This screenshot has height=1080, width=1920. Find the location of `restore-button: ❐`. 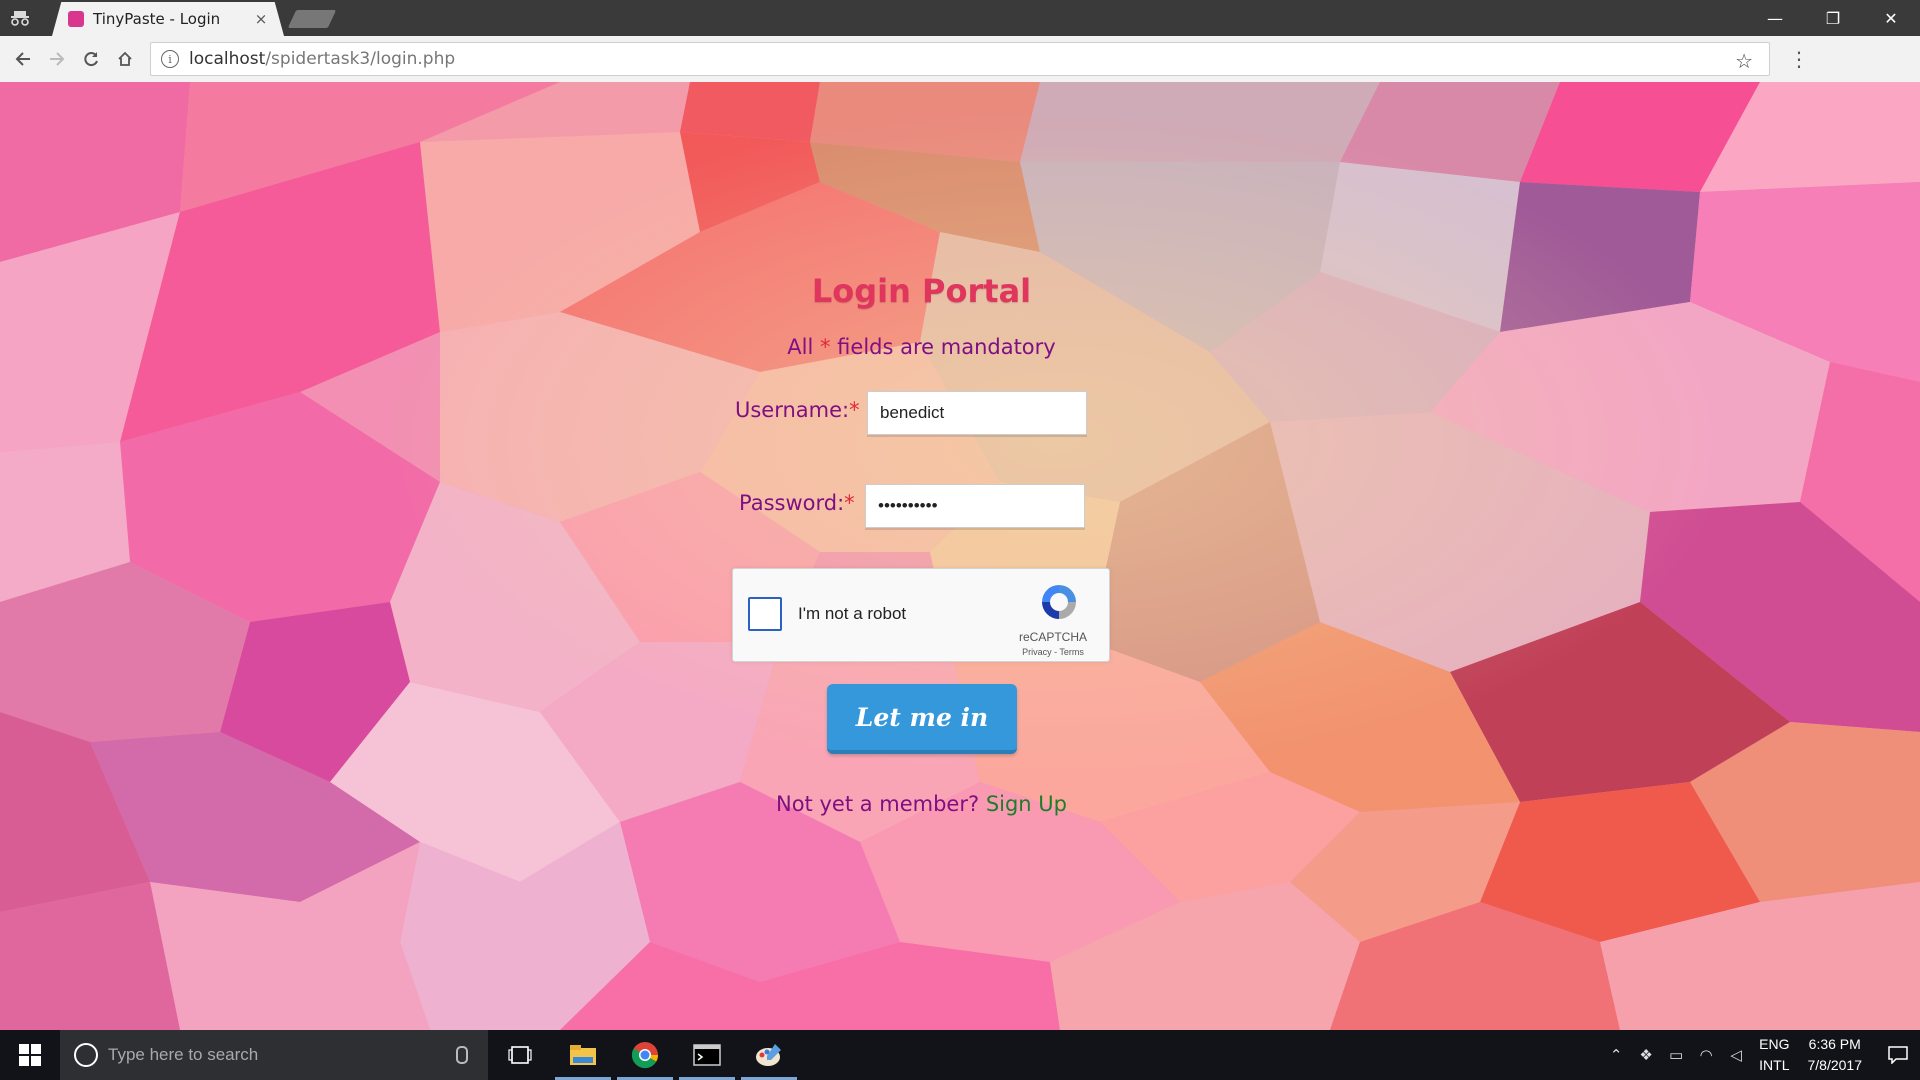

restore-button: ❐ is located at coordinates (1833, 18).